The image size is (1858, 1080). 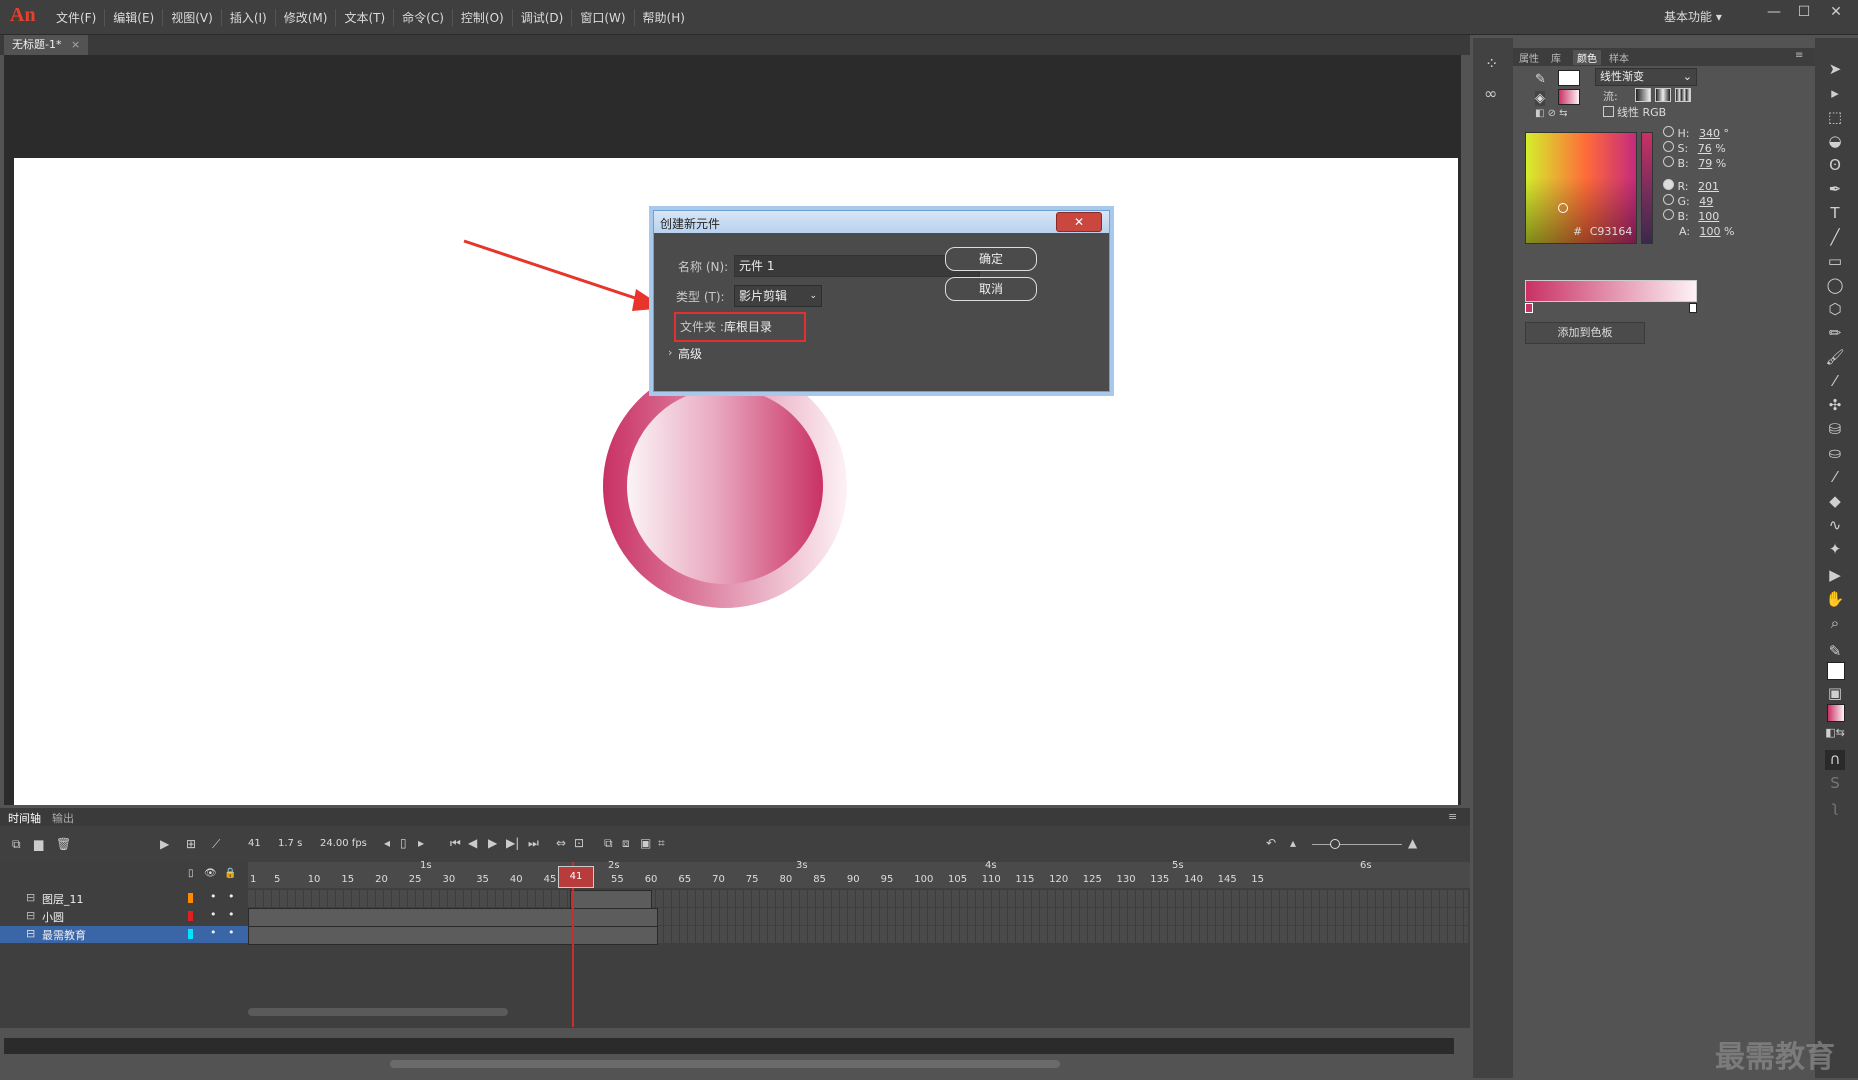 I want to click on fill-color-icon: ◈, so click(x=1540, y=98).